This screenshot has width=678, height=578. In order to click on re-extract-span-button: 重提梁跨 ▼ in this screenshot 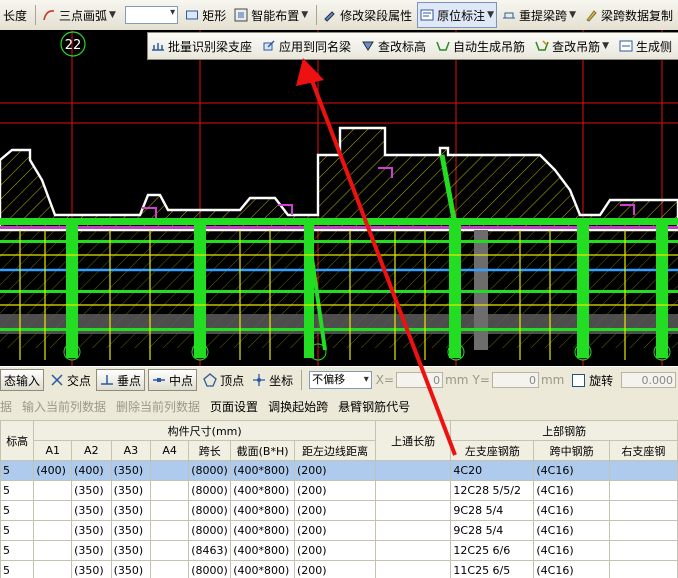, I will do `click(539, 15)`.